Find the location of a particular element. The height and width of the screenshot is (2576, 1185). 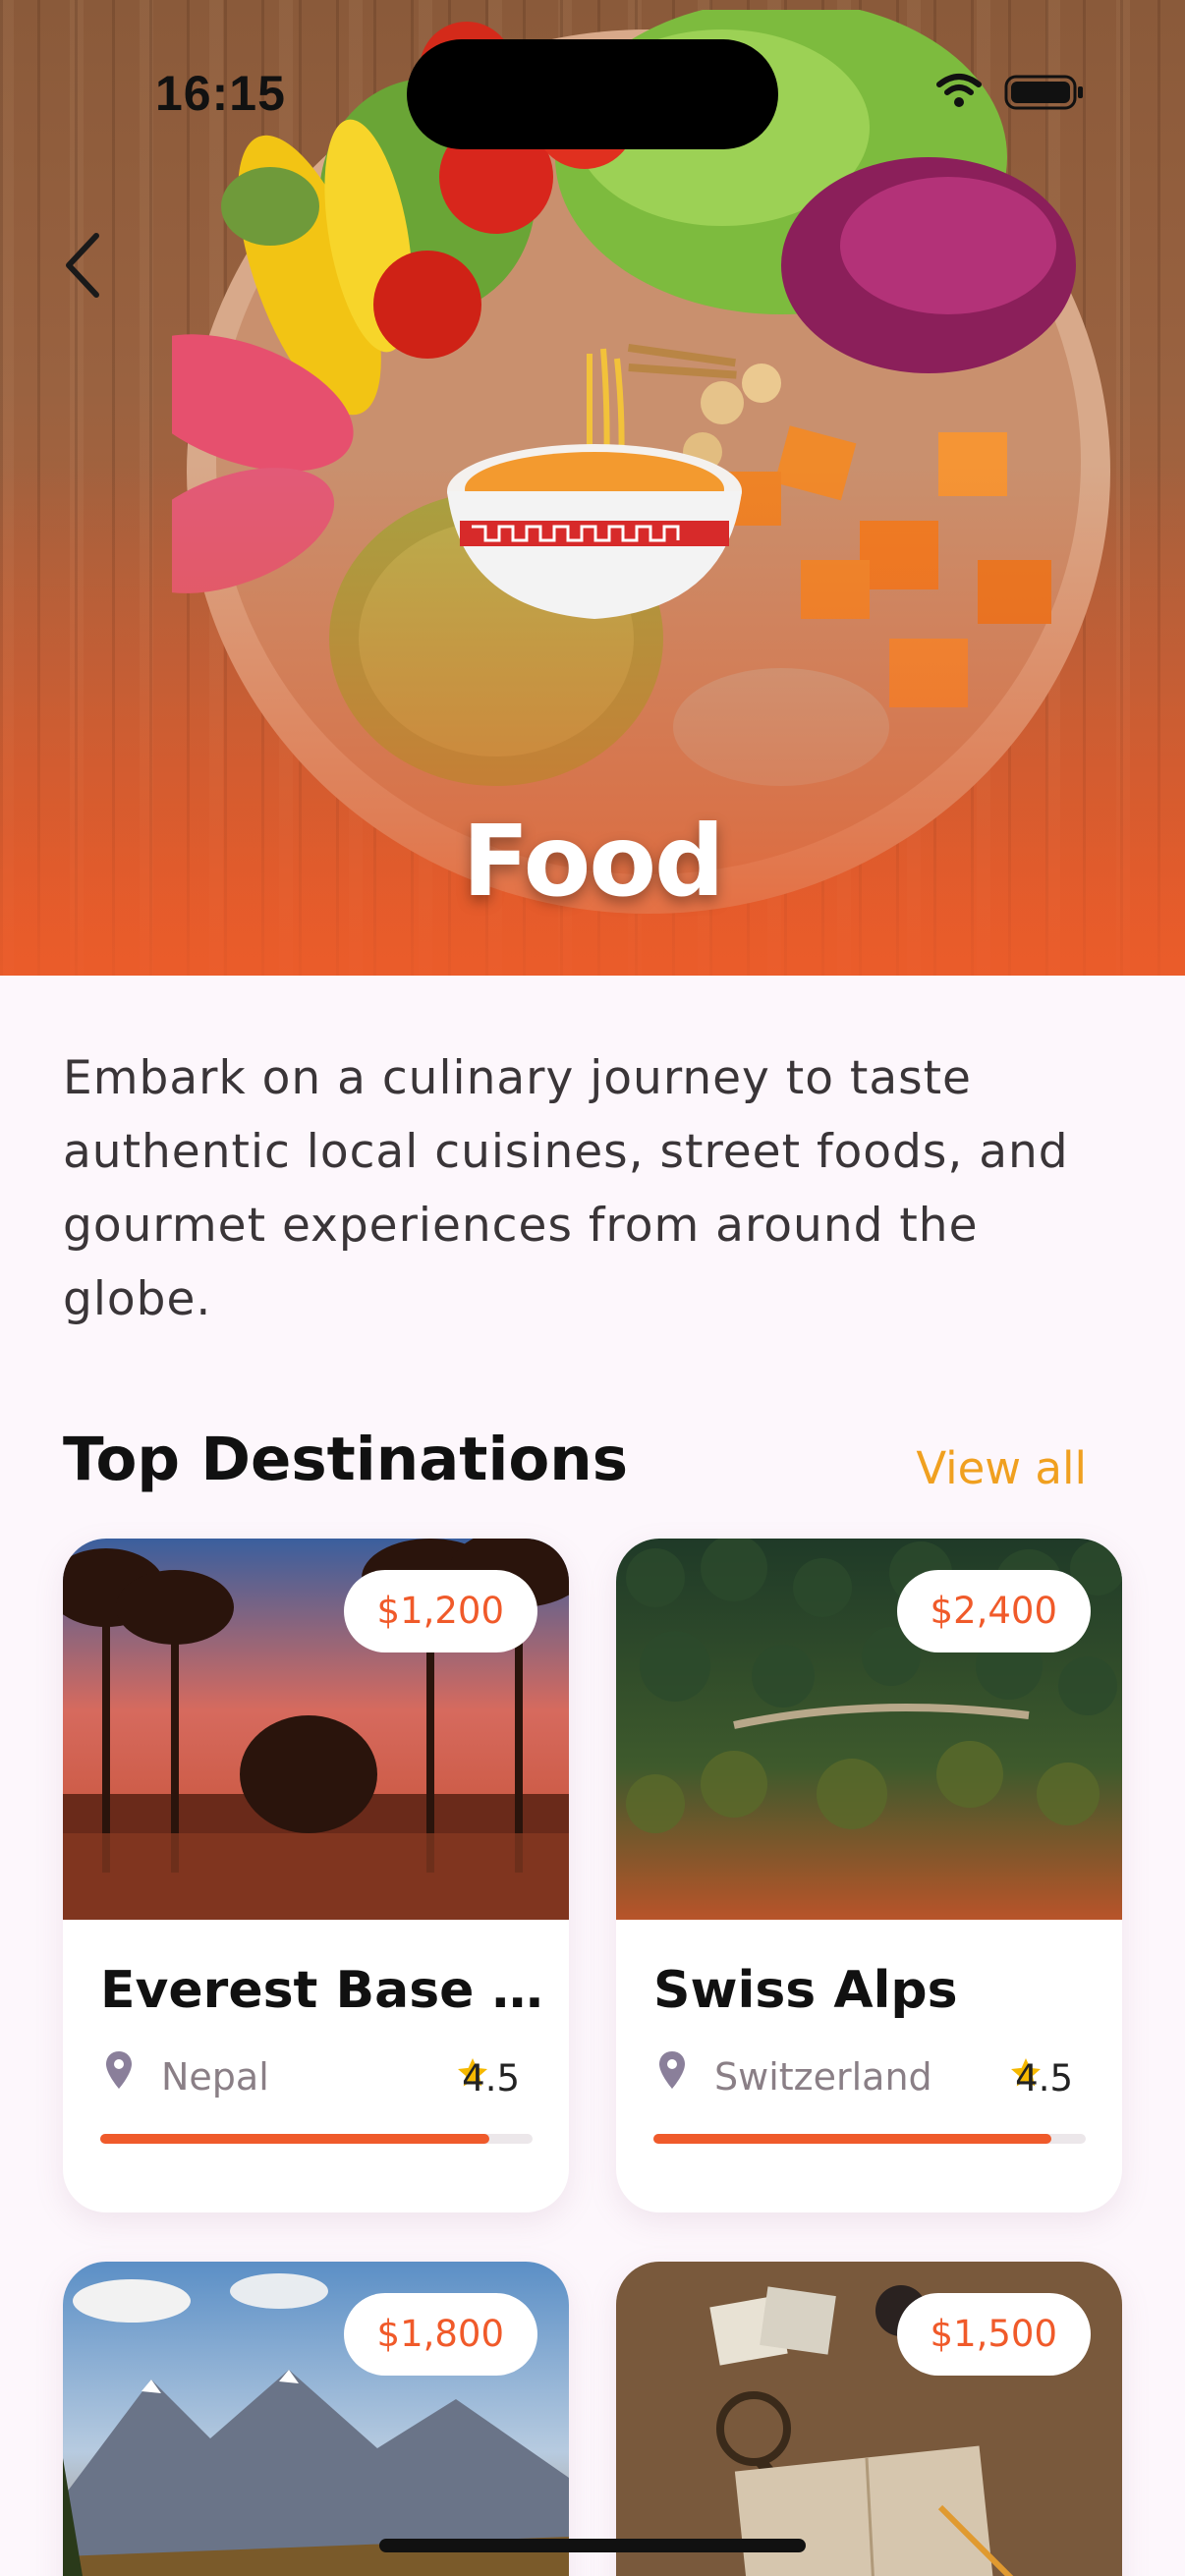

view-all-link: View all is located at coordinates (1002, 1468).